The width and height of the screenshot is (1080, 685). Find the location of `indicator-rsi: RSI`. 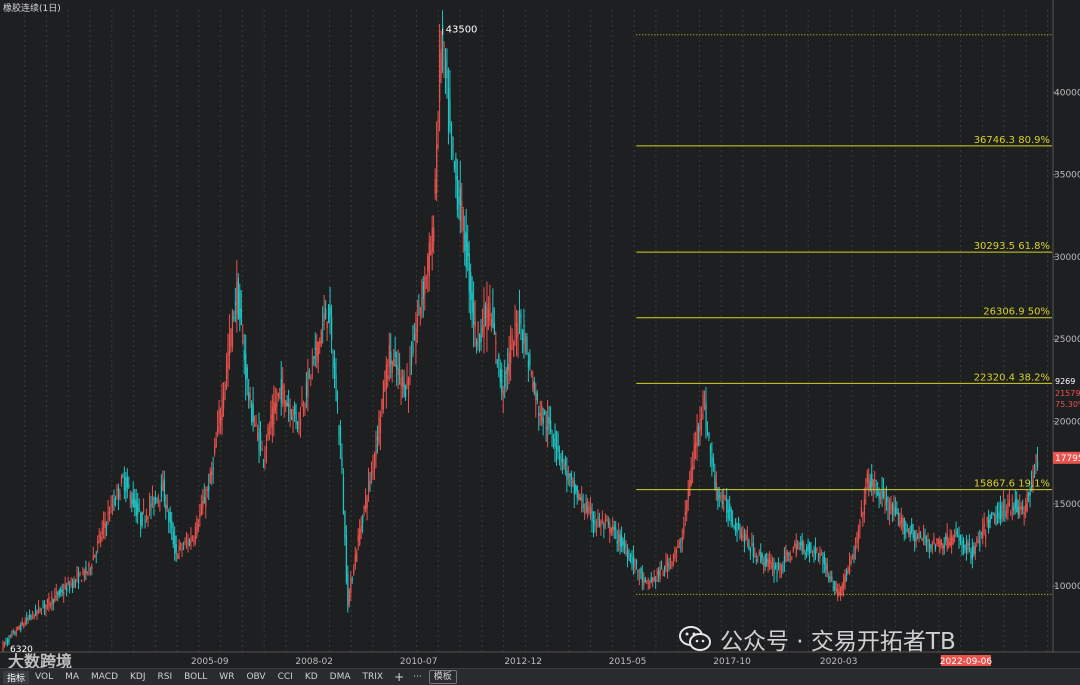

indicator-rsi: RSI is located at coordinates (165, 677).